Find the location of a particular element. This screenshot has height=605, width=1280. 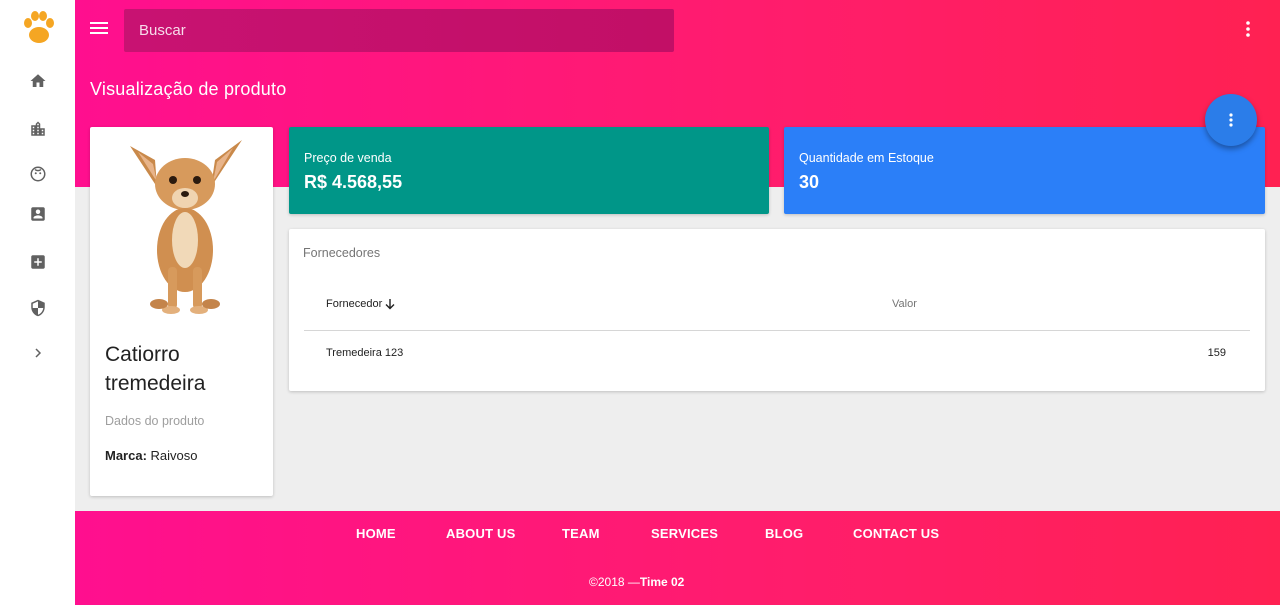

contact-card-icon is located at coordinates (38, 214).